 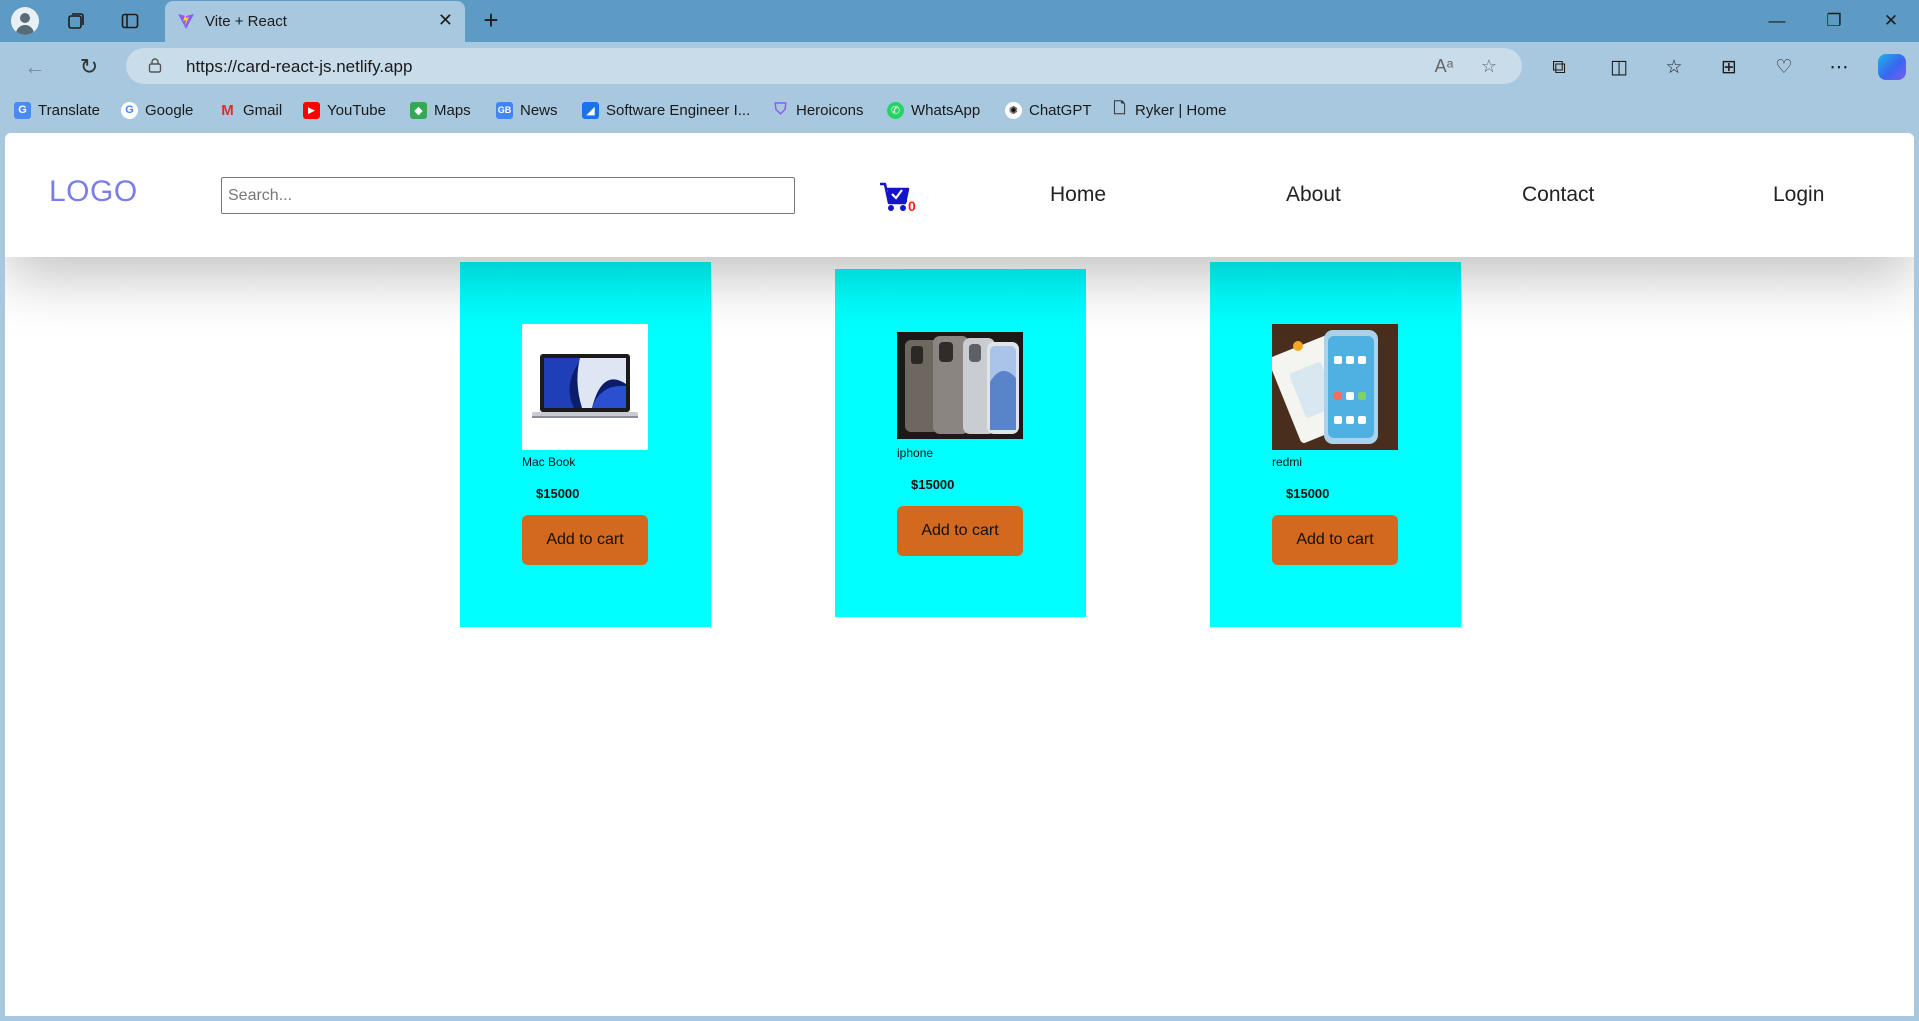 I want to click on bookmark-translate: G Translate, so click(x=57, y=110).